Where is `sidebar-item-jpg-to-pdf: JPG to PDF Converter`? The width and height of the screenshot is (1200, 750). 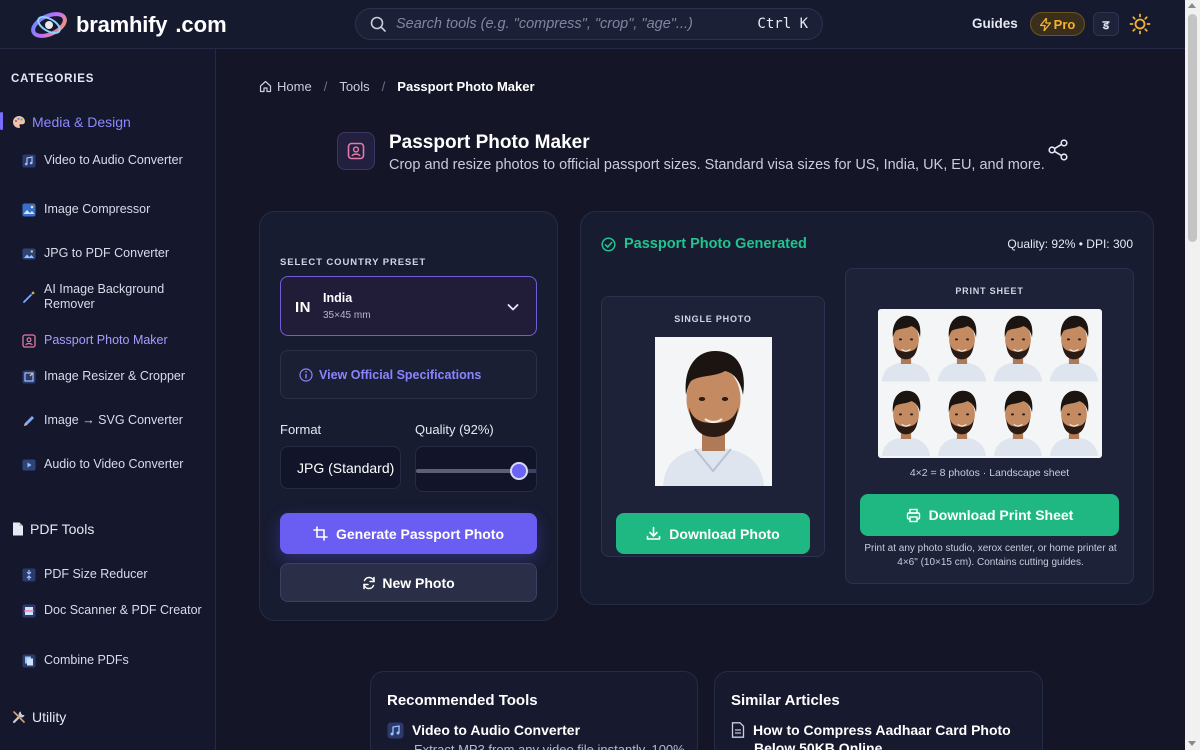 sidebar-item-jpg-to-pdf: JPG to PDF Converter is located at coordinates (112, 253).